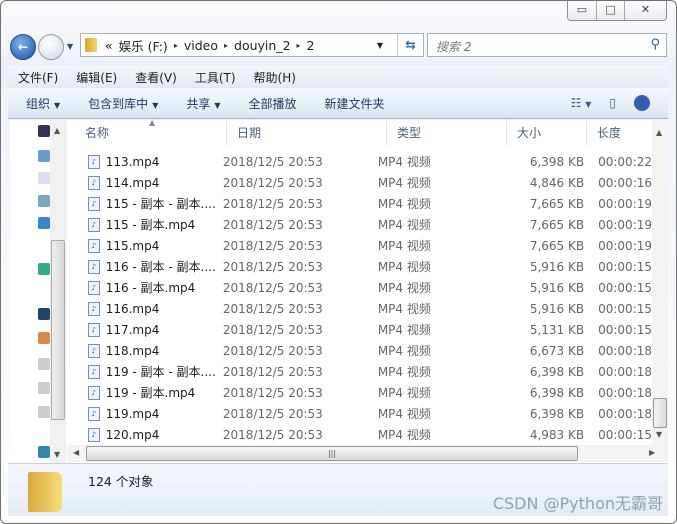 This screenshot has height=524, width=677. What do you see at coordinates (203, 103) in the screenshot?
I see `share-button: 共享 ▼` at bounding box center [203, 103].